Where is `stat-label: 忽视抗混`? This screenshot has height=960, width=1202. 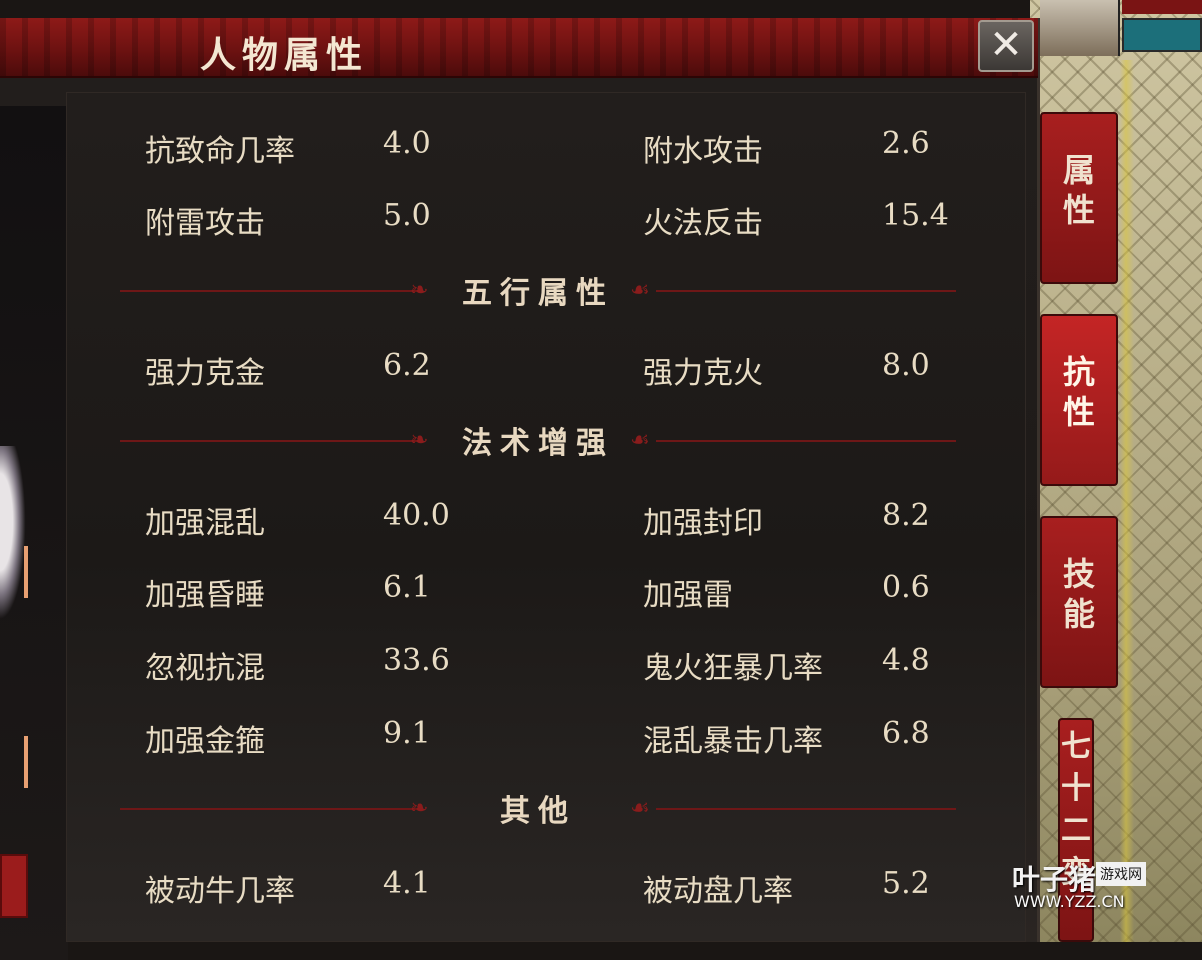 stat-label: 忽视抗混 is located at coordinates (205, 668).